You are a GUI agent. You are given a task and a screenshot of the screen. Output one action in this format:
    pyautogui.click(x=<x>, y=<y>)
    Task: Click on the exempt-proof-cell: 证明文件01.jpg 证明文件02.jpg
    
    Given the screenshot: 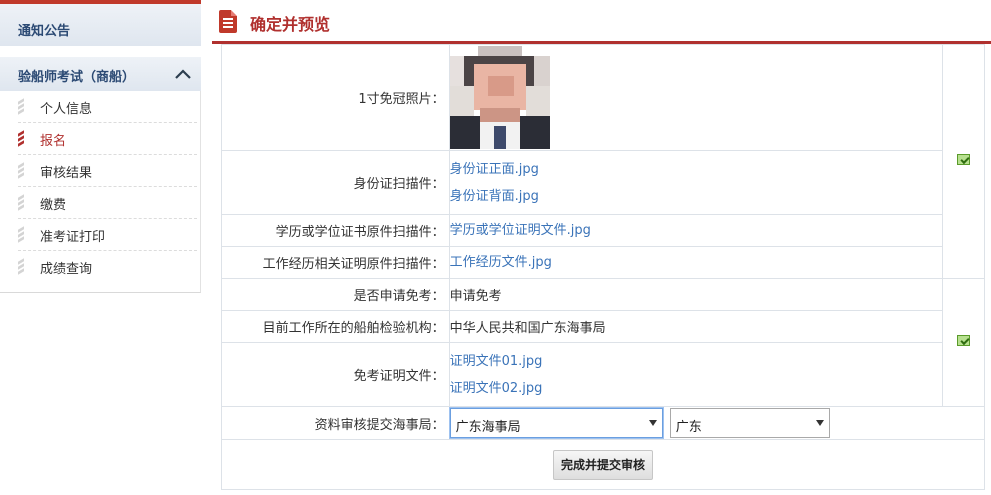 What is the action you would take?
    pyautogui.click(x=696, y=374)
    